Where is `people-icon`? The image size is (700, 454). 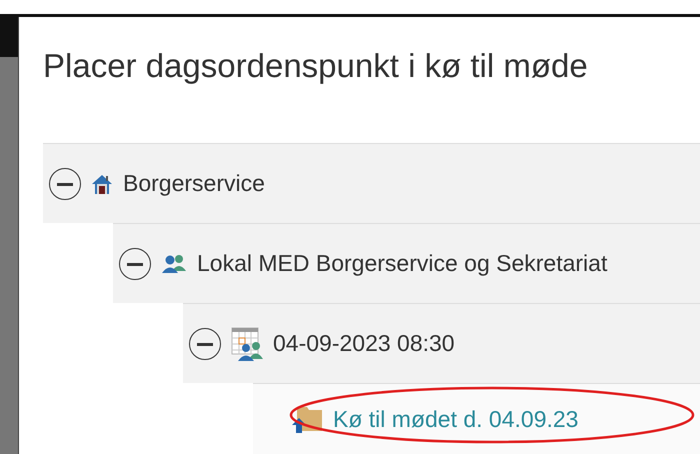
people-icon is located at coordinates (174, 263).